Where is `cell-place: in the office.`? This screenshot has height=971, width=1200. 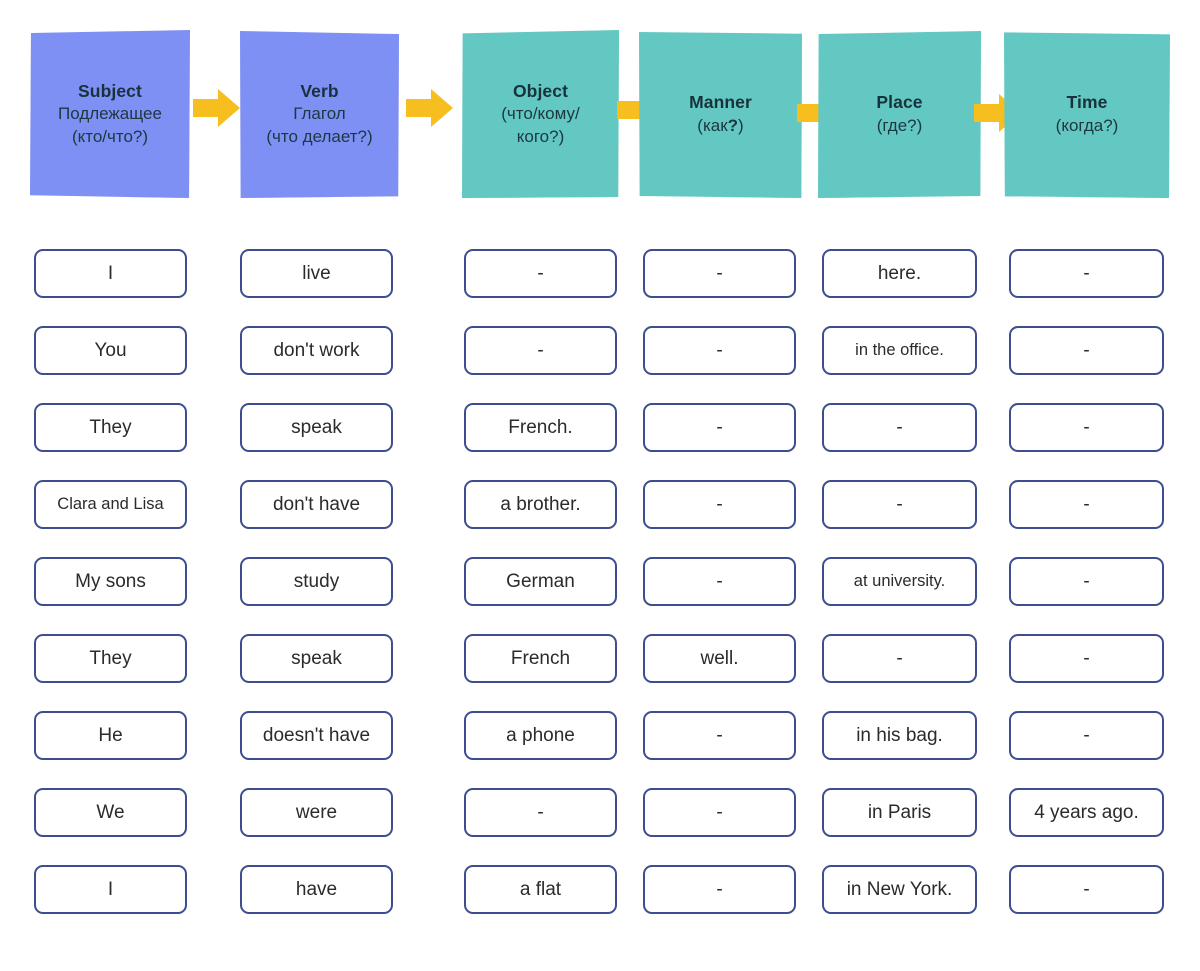 cell-place: in the office. is located at coordinates (899, 350).